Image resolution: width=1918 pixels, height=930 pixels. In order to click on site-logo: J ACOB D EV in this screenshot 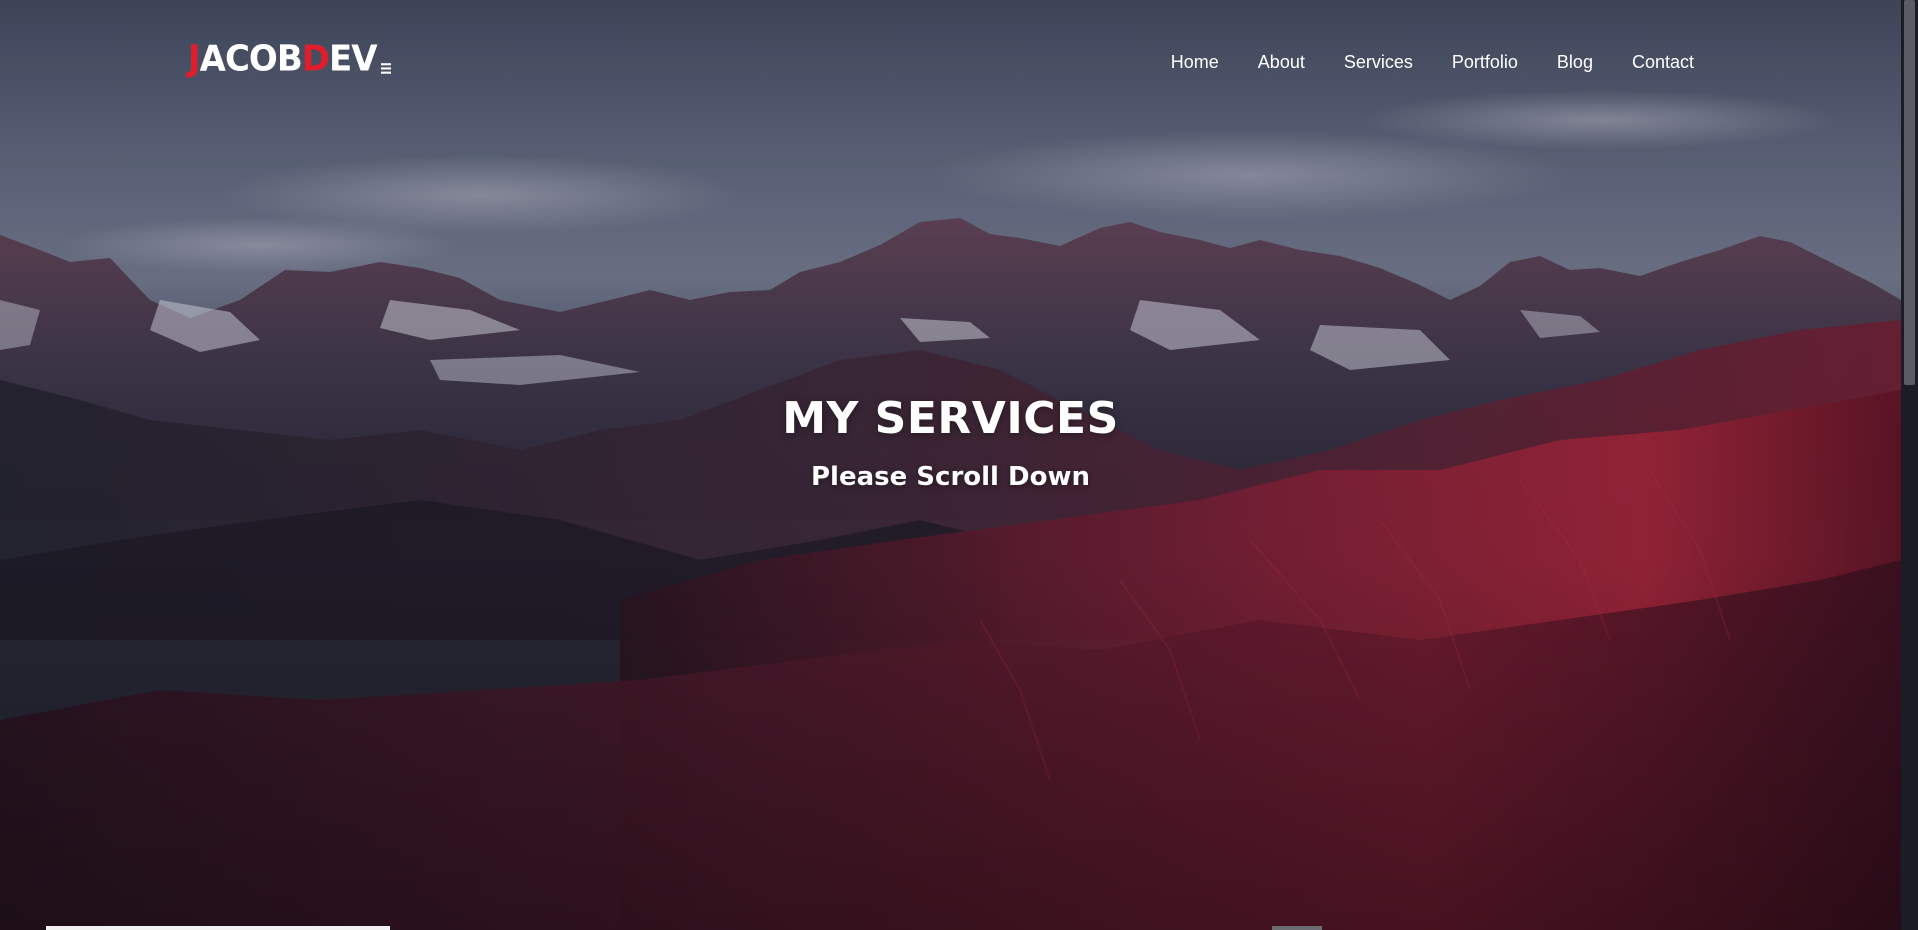, I will do `click(289, 59)`.